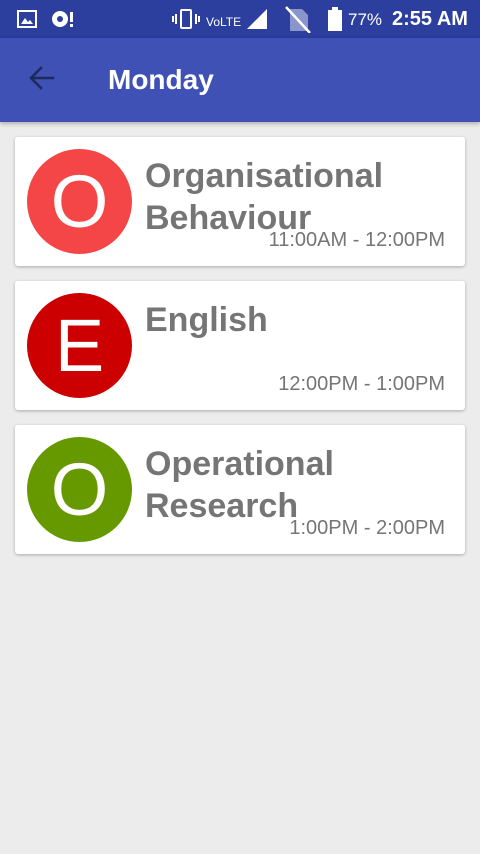  I want to click on class-avatar: E, so click(79, 345).